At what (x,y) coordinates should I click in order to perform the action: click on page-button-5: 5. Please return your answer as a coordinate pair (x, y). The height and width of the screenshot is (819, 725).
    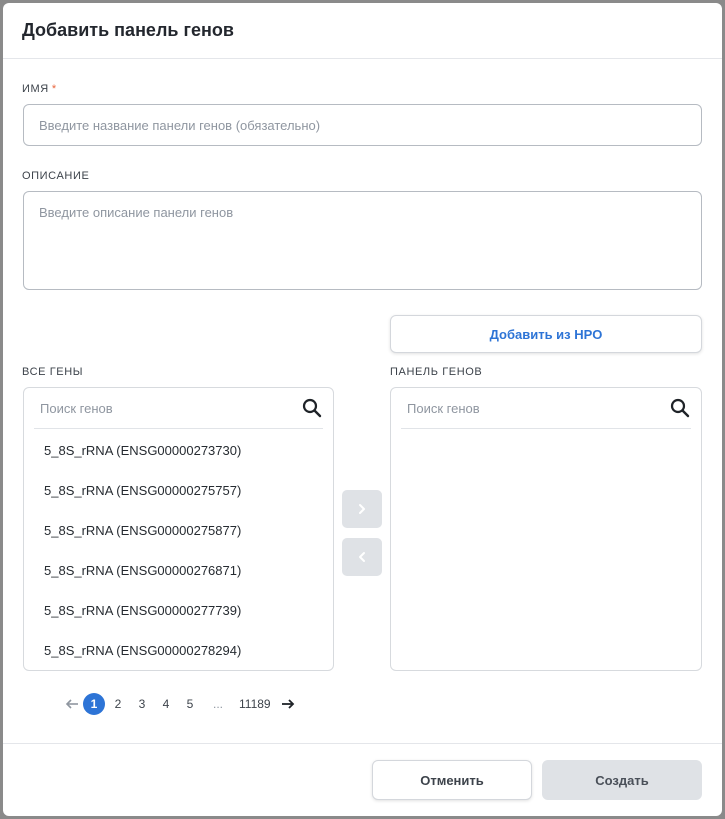
    Looking at the image, I should click on (190, 704).